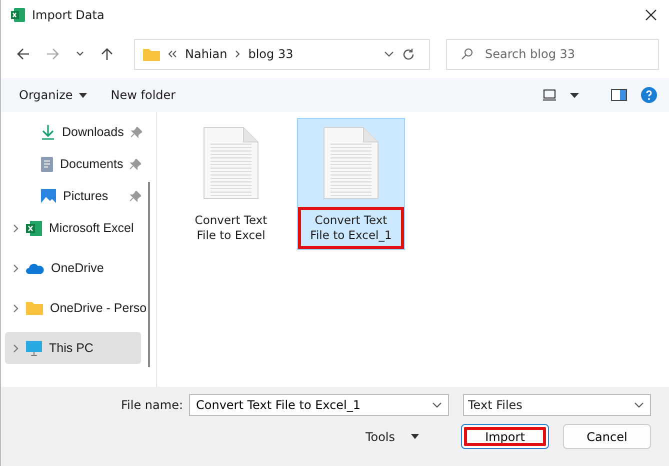 The height and width of the screenshot is (466, 669). What do you see at coordinates (152, 405) in the screenshot?
I see `file-name-label: File name:` at bounding box center [152, 405].